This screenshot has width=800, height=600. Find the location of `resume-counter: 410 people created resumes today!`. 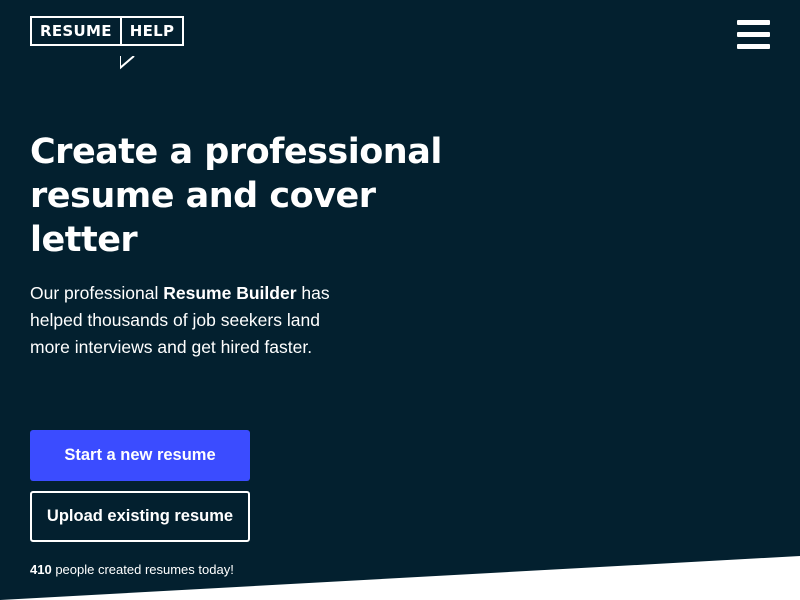

resume-counter: 410 people created resumes today! is located at coordinates (132, 569).